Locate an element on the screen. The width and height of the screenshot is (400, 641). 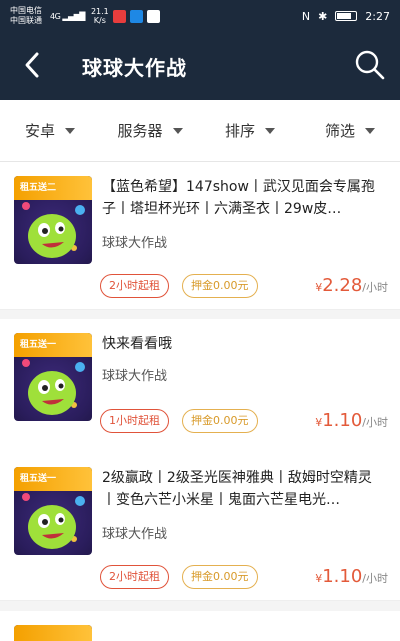
game-thumbnail is located at coordinates (53, 633).